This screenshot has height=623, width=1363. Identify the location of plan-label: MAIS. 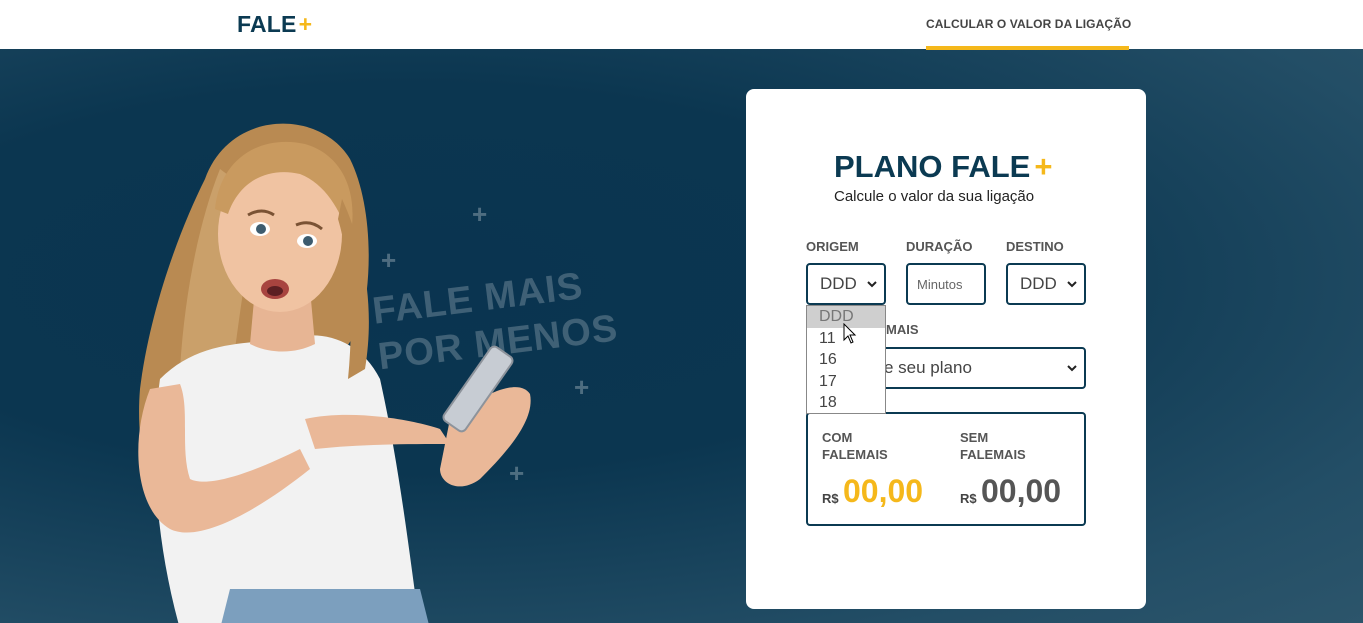
(902, 329).